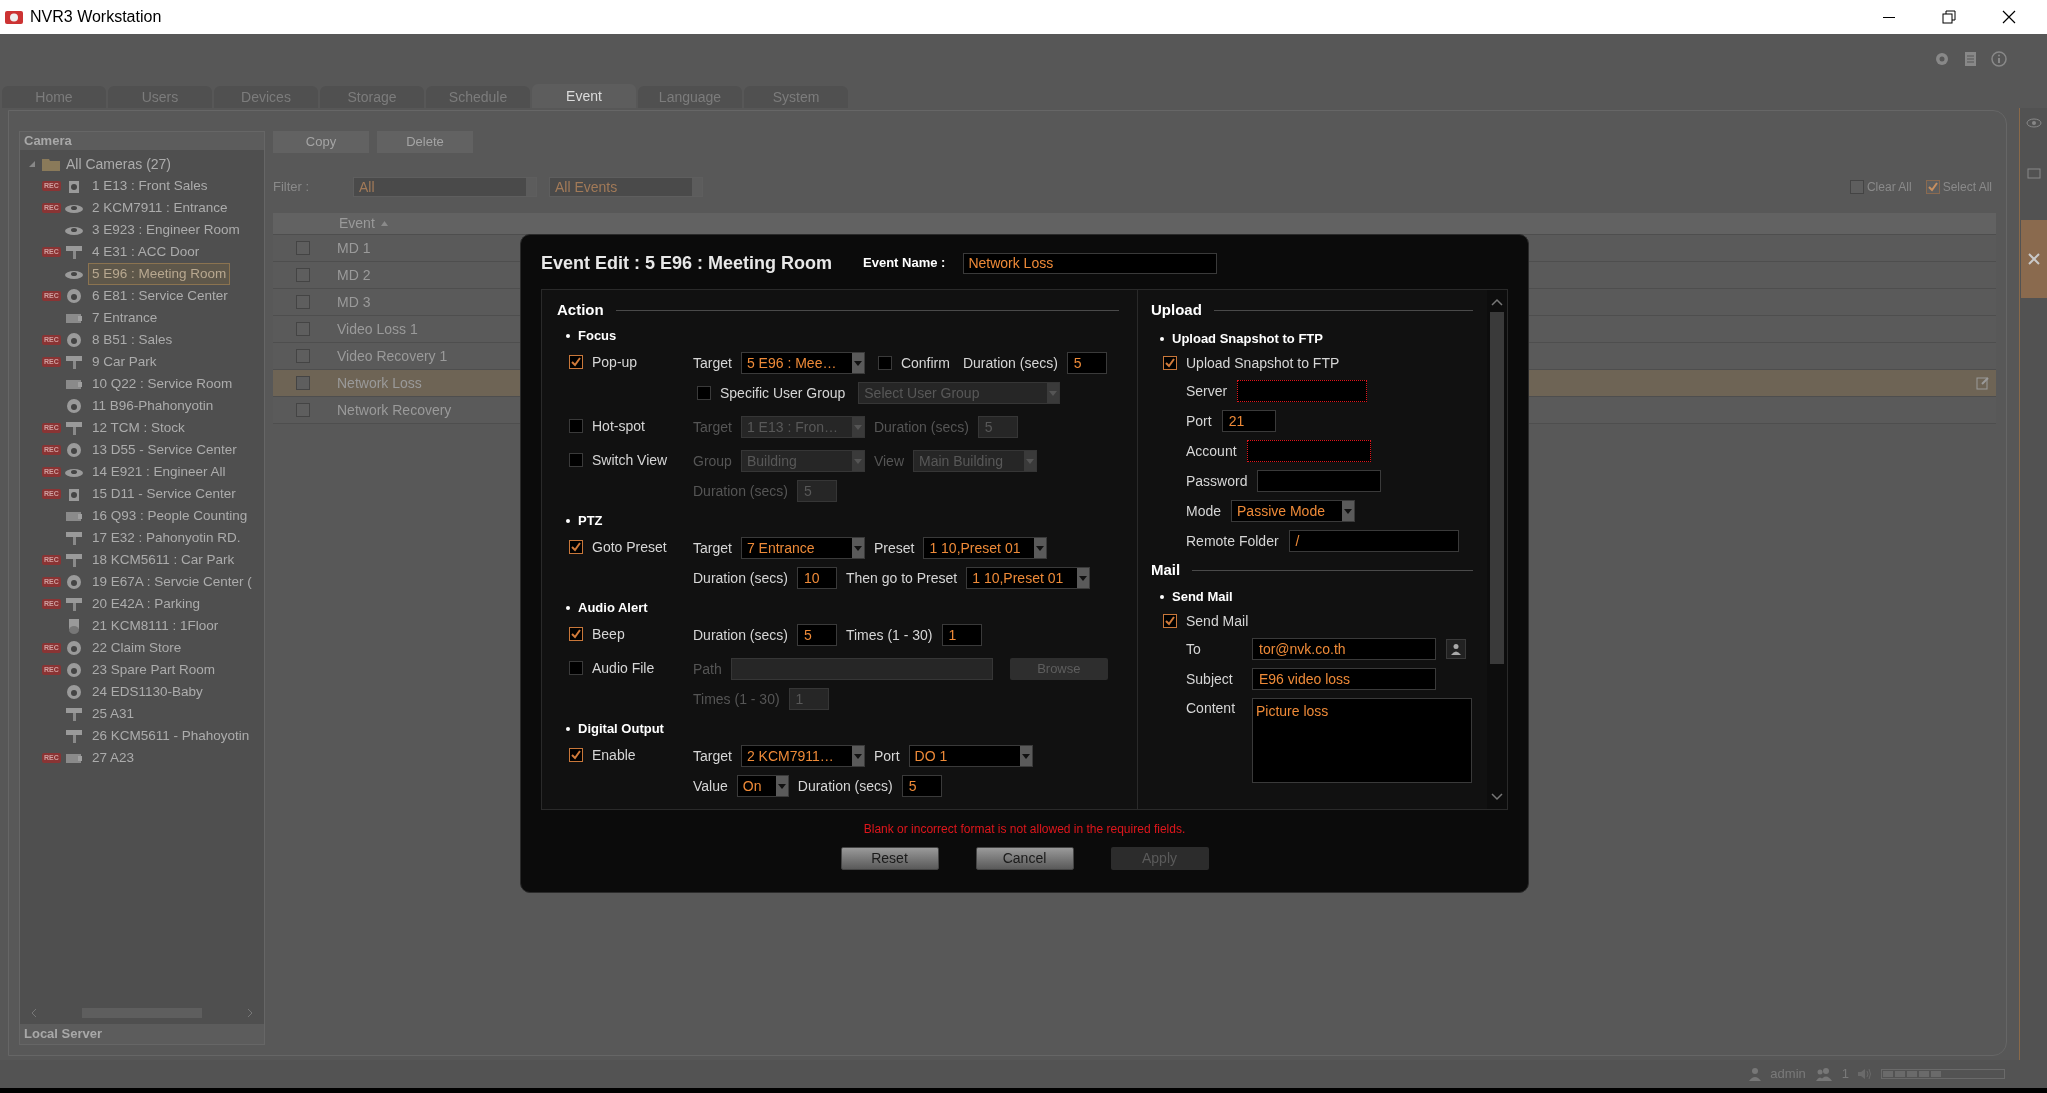 The image size is (2047, 1093). What do you see at coordinates (146, 252) in the screenshot?
I see `tree-item: 4 E31 : ACC Door` at bounding box center [146, 252].